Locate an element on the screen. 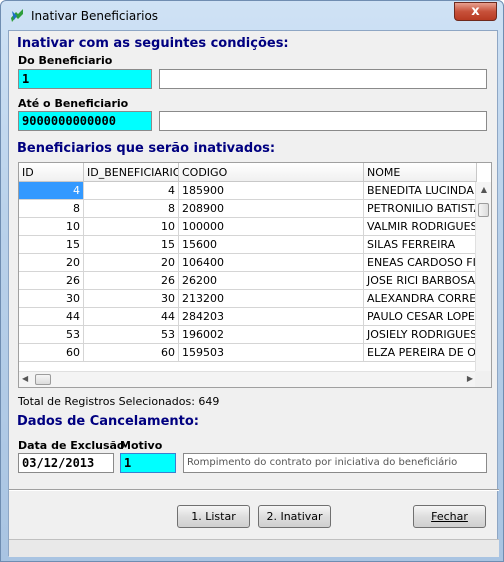  grid-header: ID ID_BENEFICIARIO CODIGO NOME is located at coordinates (248, 172).